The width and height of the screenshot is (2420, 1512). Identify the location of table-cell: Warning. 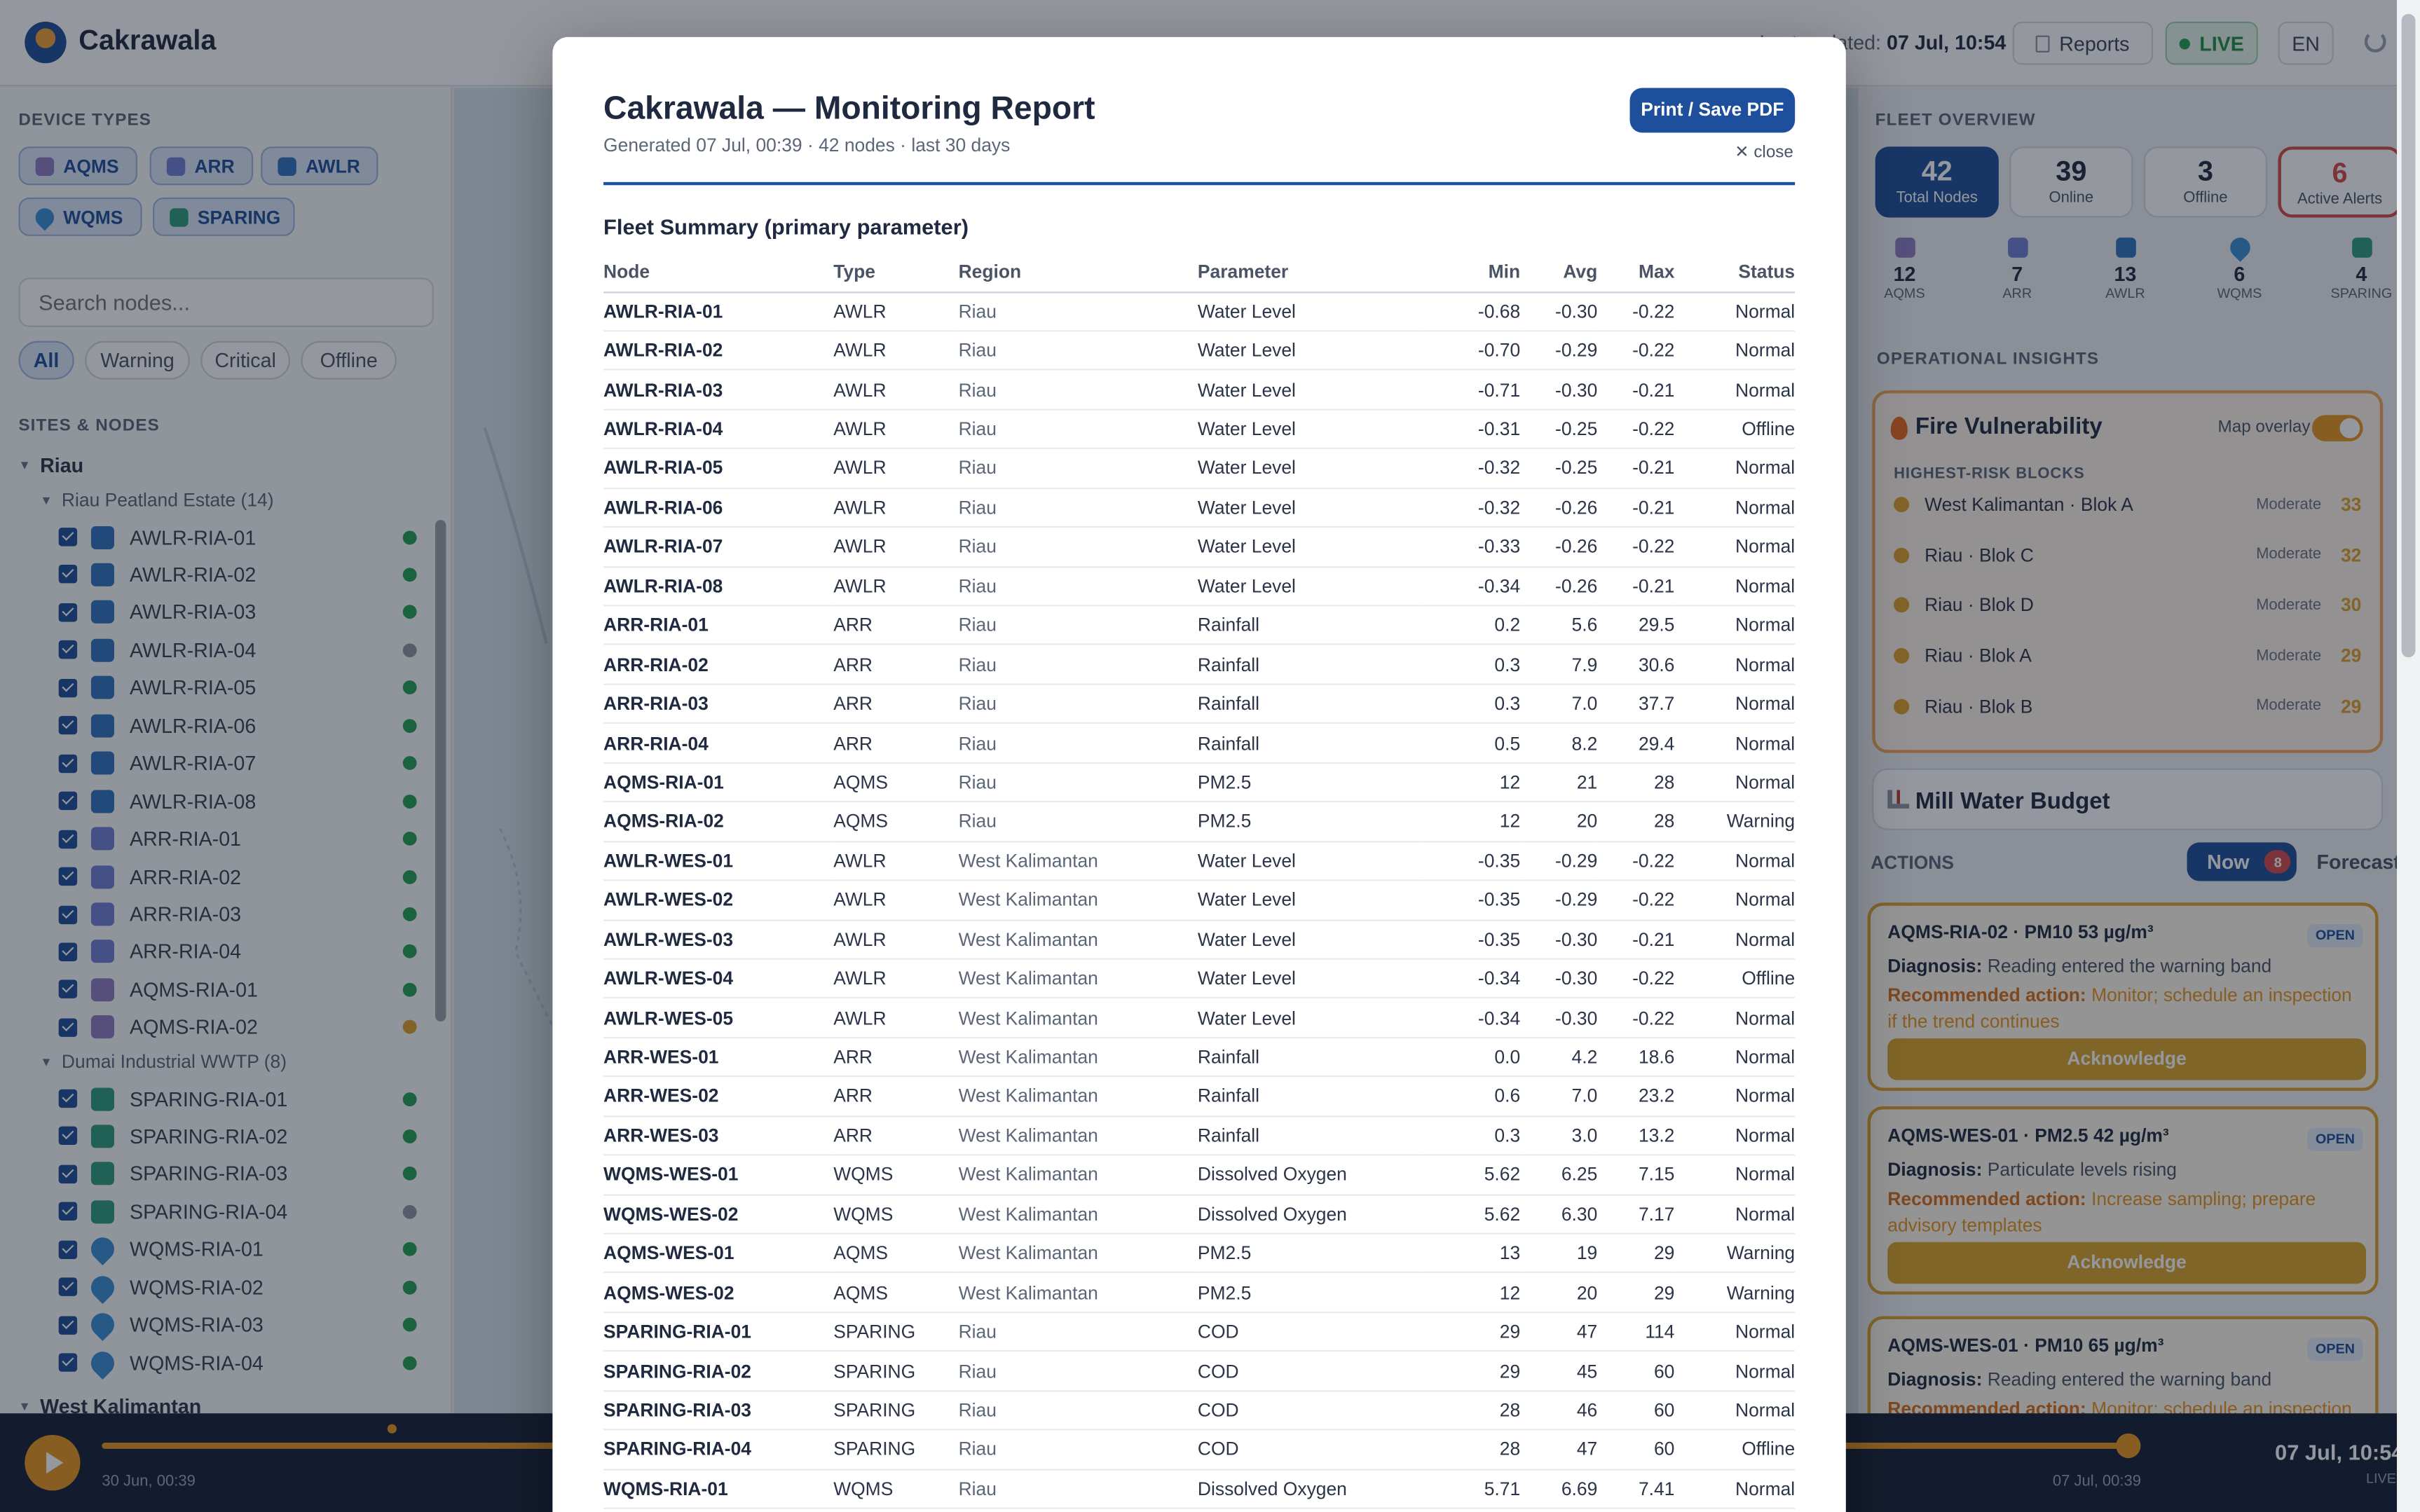
(1735, 1253).